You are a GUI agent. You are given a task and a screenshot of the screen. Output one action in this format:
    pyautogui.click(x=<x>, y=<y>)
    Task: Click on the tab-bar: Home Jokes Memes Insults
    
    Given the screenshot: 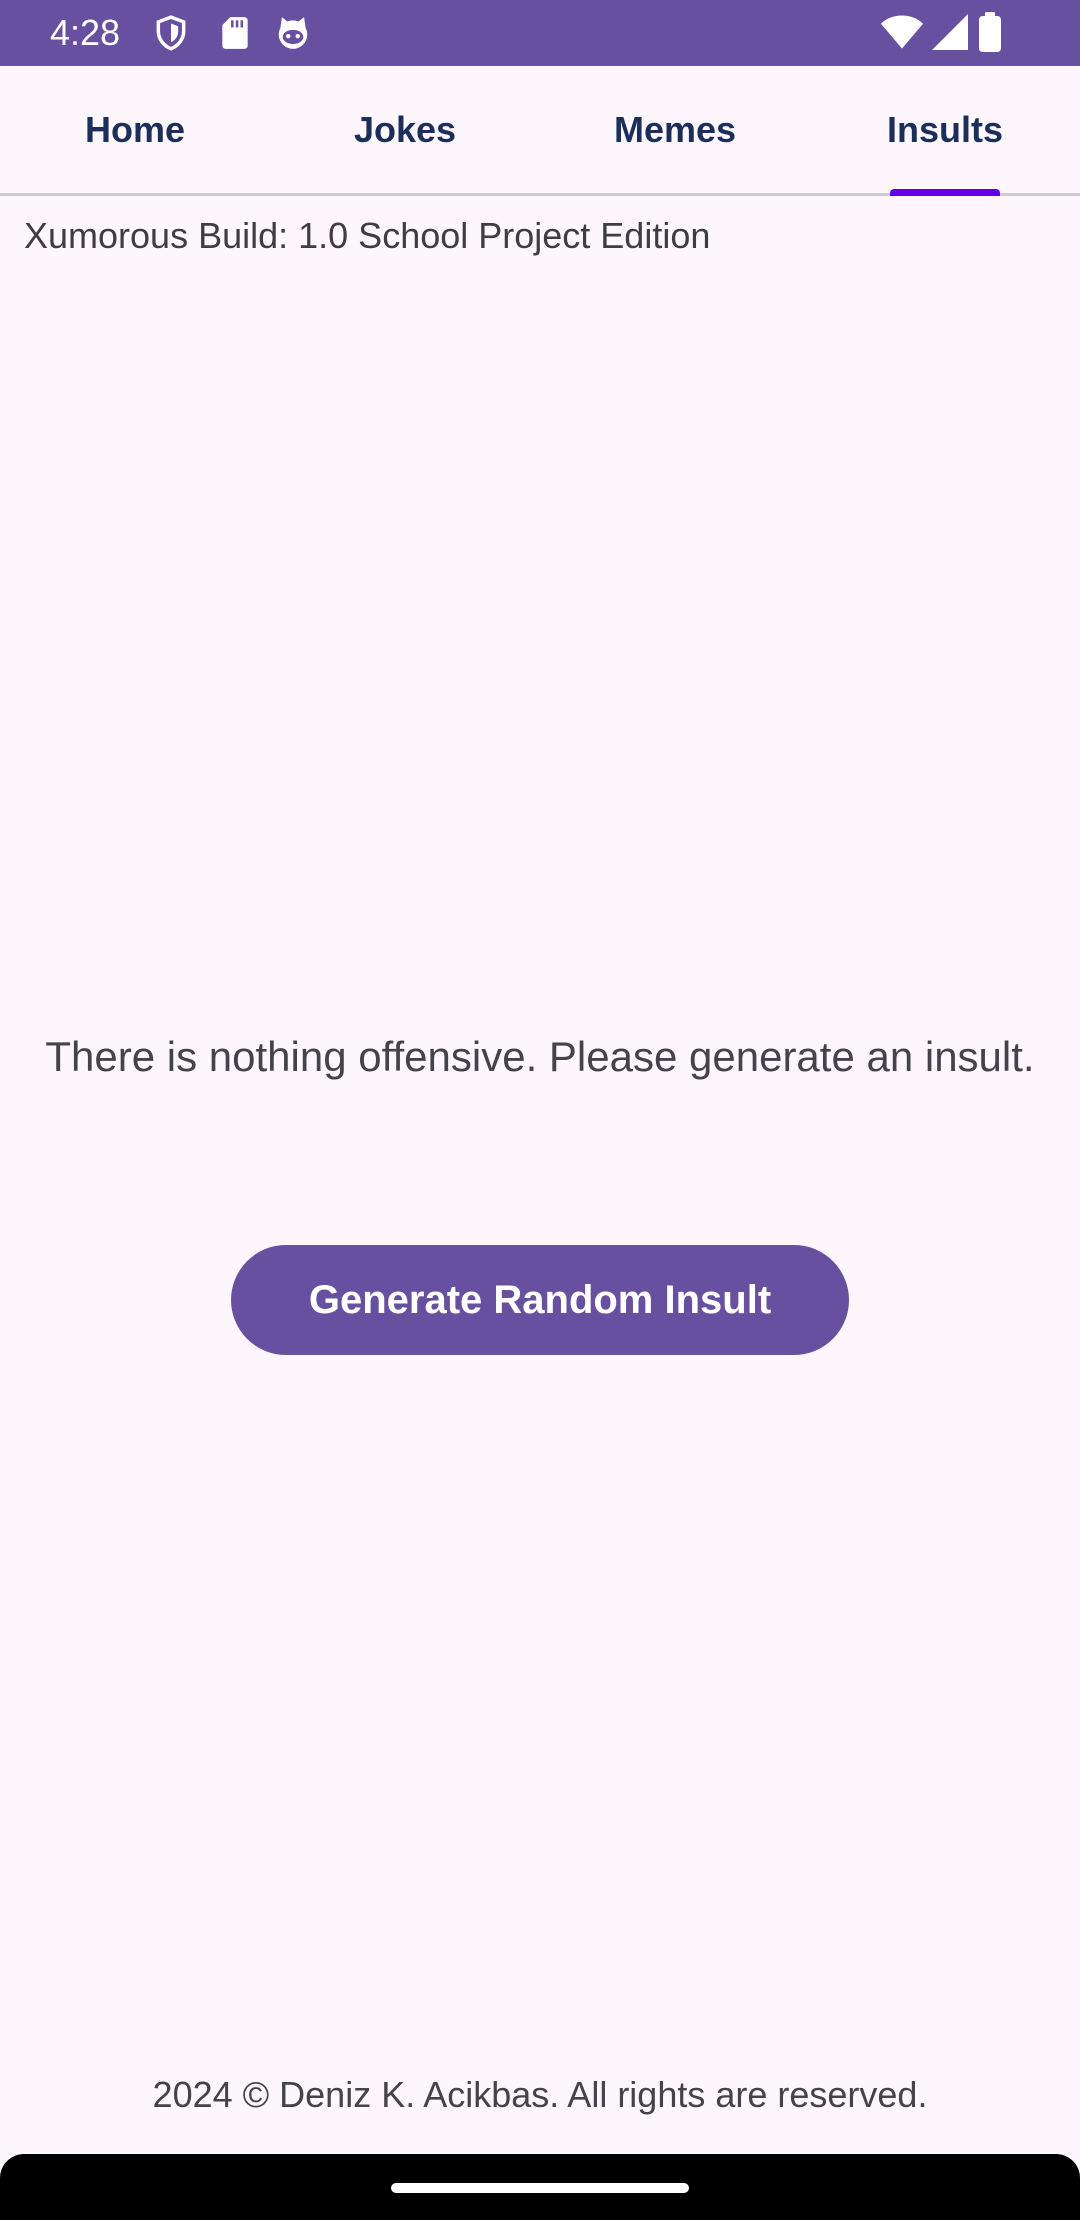 What is the action you would take?
    pyautogui.click(x=540, y=131)
    